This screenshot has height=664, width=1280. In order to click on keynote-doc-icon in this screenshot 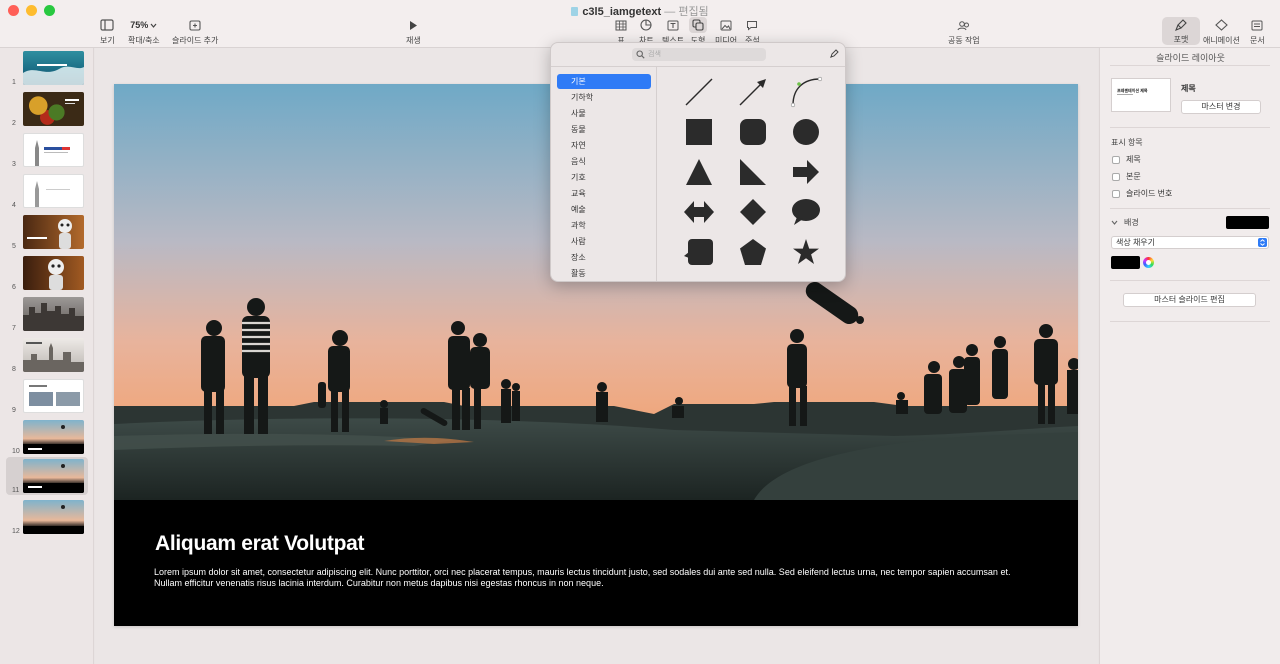, I will do `click(575, 11)`.